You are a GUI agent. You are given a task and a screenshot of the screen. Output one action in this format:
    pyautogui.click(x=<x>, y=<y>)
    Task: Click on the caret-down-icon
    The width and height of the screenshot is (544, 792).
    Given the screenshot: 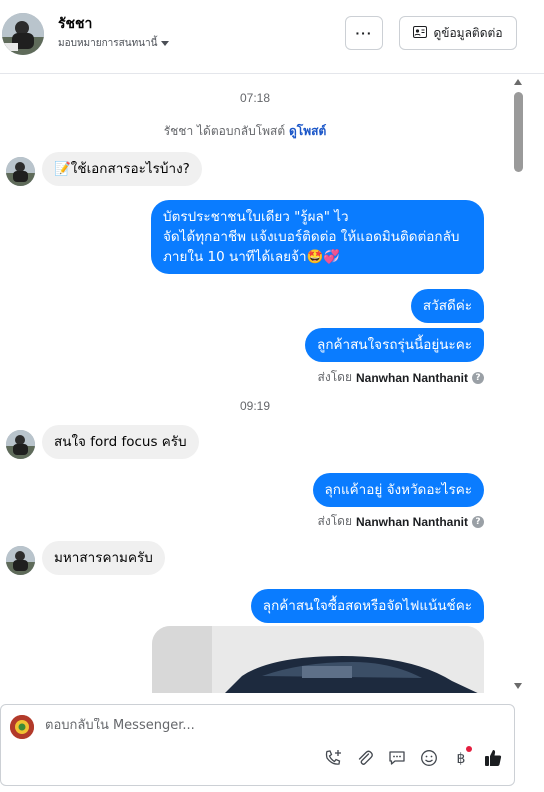 What is the action you would take?
    pyautogui.click(x=165, y=43)
    